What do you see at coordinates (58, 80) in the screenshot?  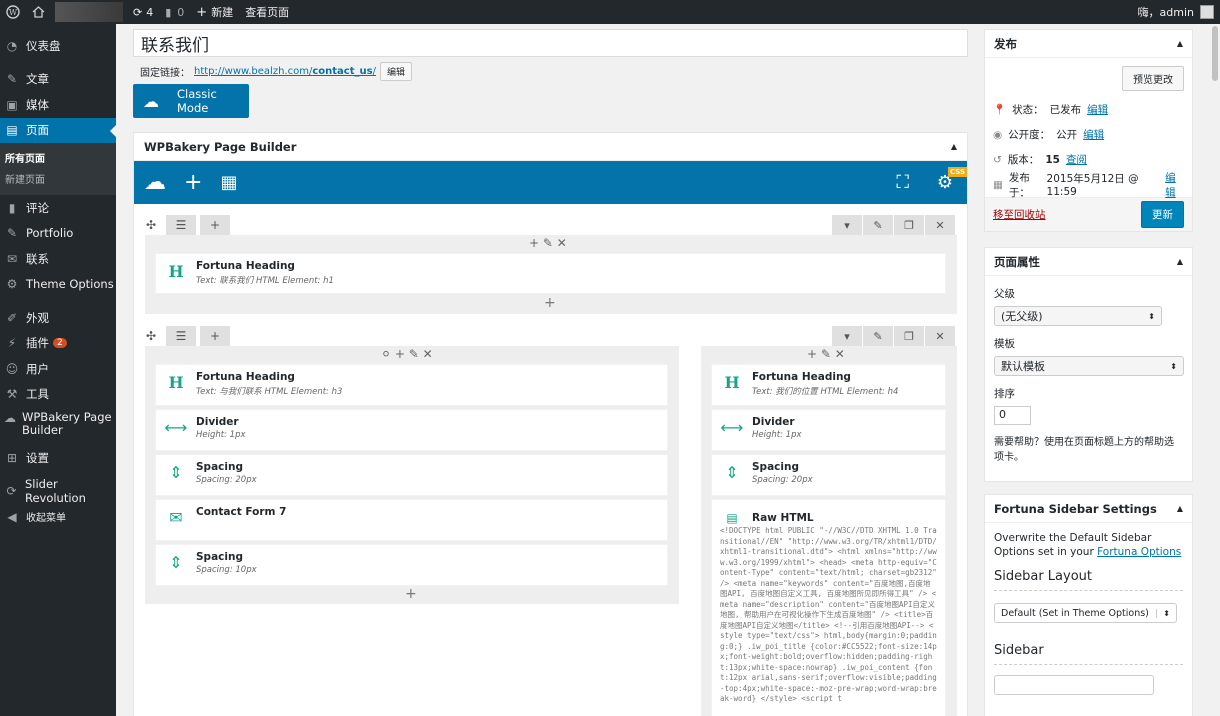 I see `sidebar-item-posts: ✎ 文章` at bounding box center [58, 80].